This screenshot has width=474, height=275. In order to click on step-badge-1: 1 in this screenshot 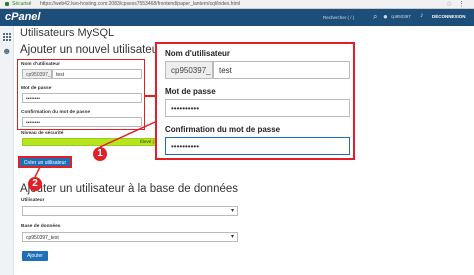, I will do `click(100, 154)`.